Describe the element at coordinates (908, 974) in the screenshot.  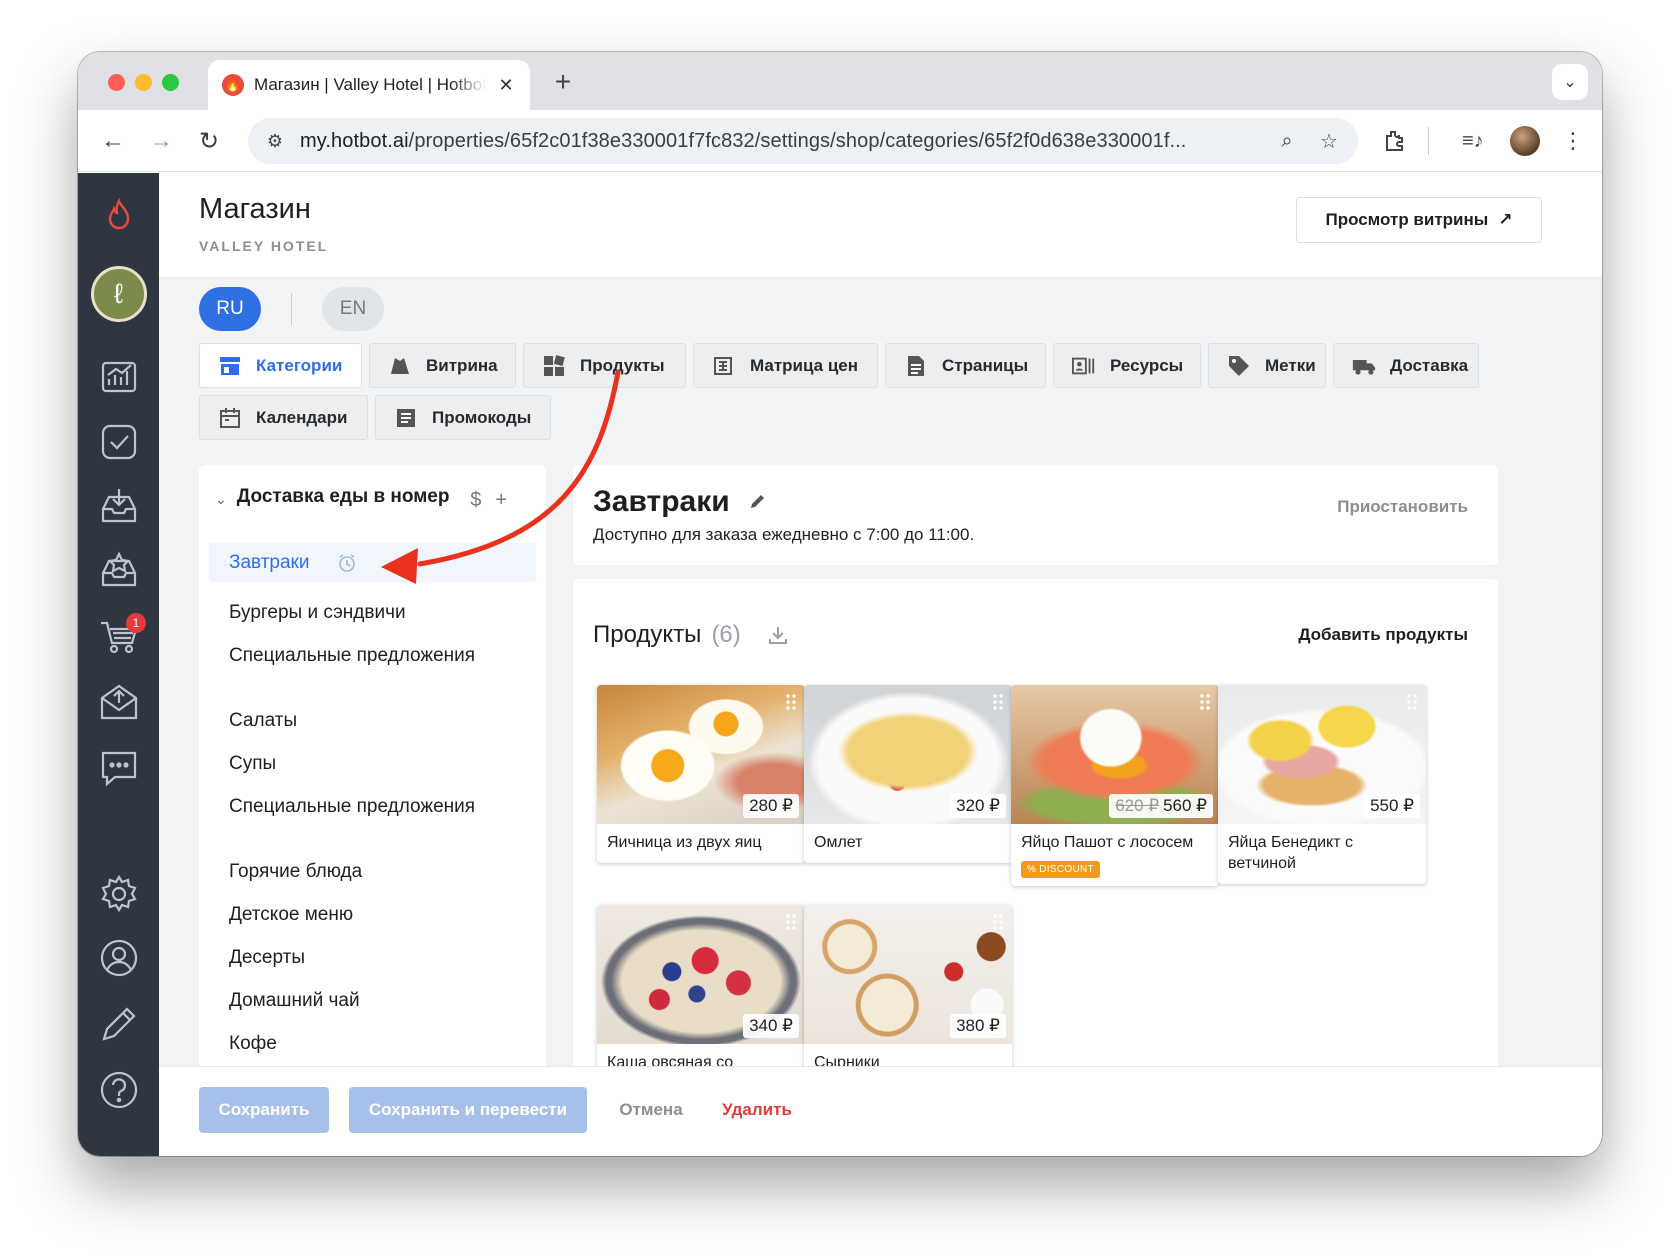
I see `product-image-syrniki: 380 ₽` at that location.